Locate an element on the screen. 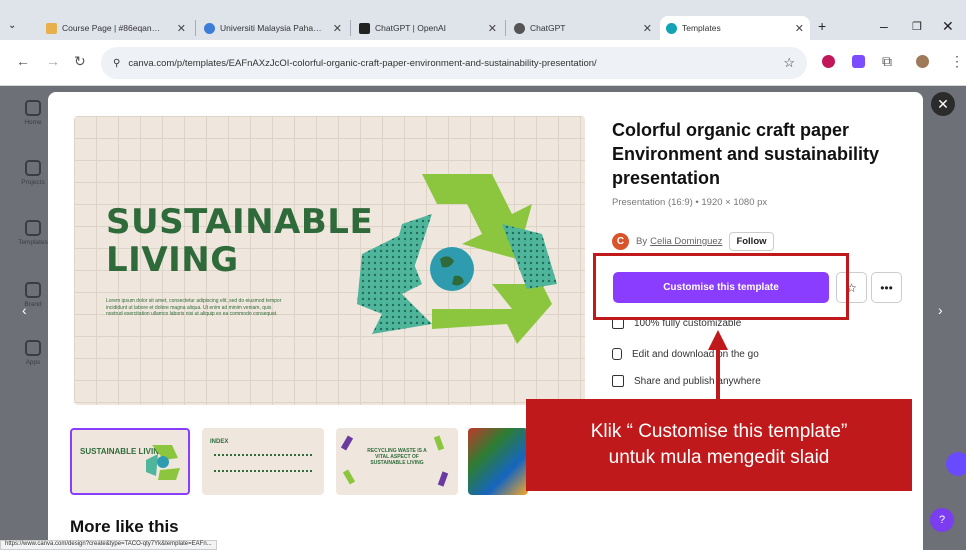 The image size is (966, 550). sidebar-item-projects: Projects is located at coordinates (33, 173).